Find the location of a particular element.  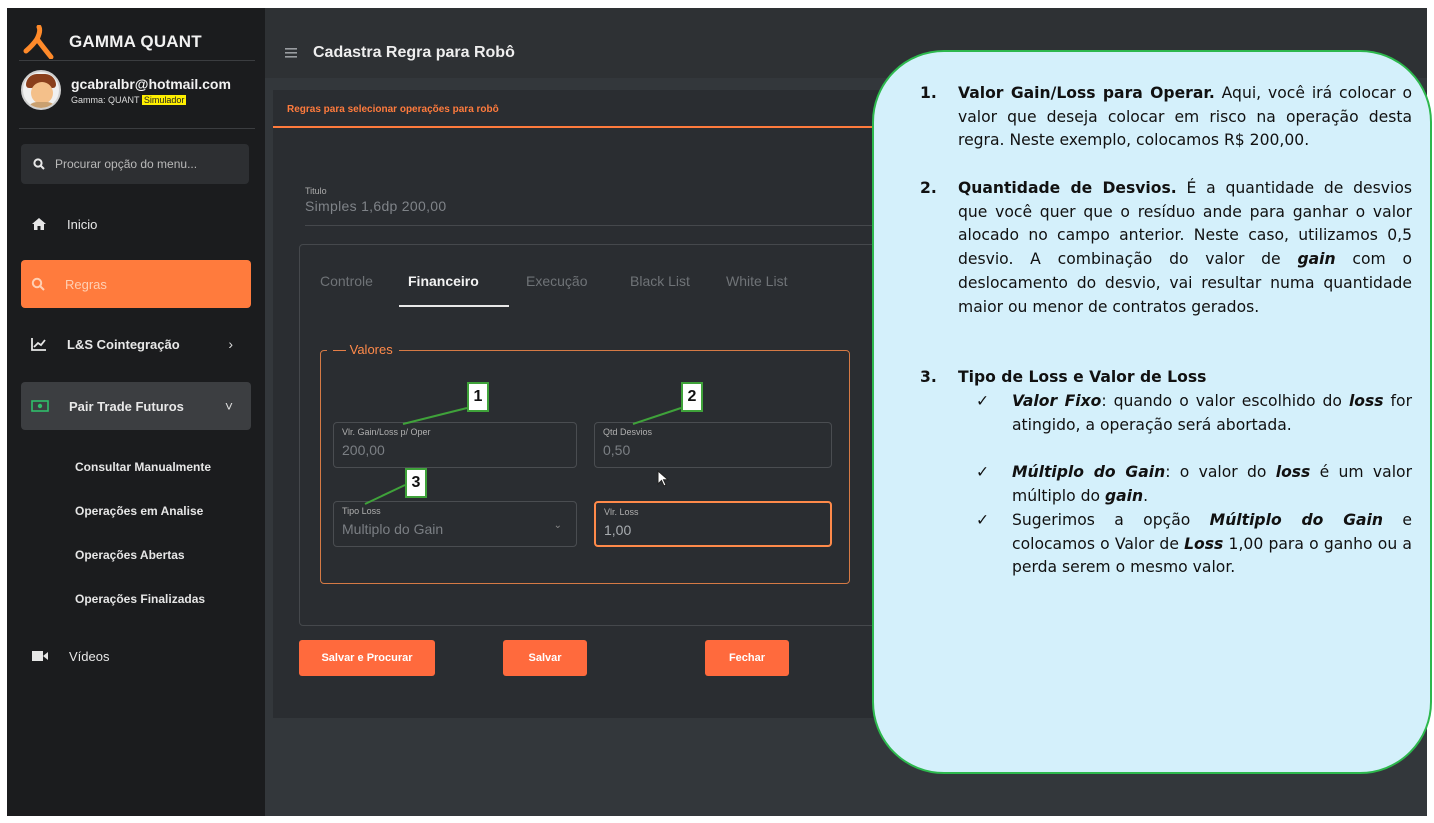

sub-2-text-c: . is located at coordinates (1146, 495).